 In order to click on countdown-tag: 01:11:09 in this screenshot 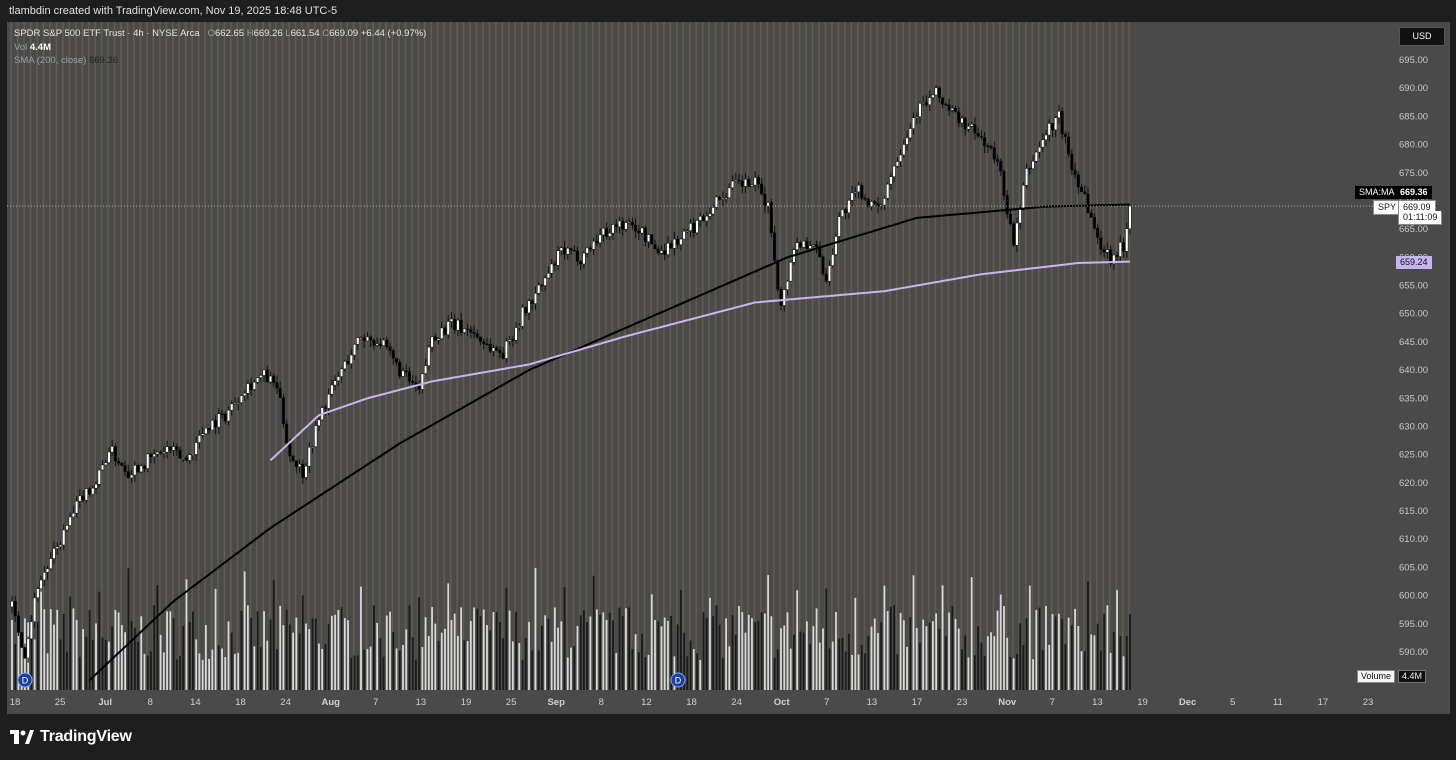, I will do `click(1420, 218)`.